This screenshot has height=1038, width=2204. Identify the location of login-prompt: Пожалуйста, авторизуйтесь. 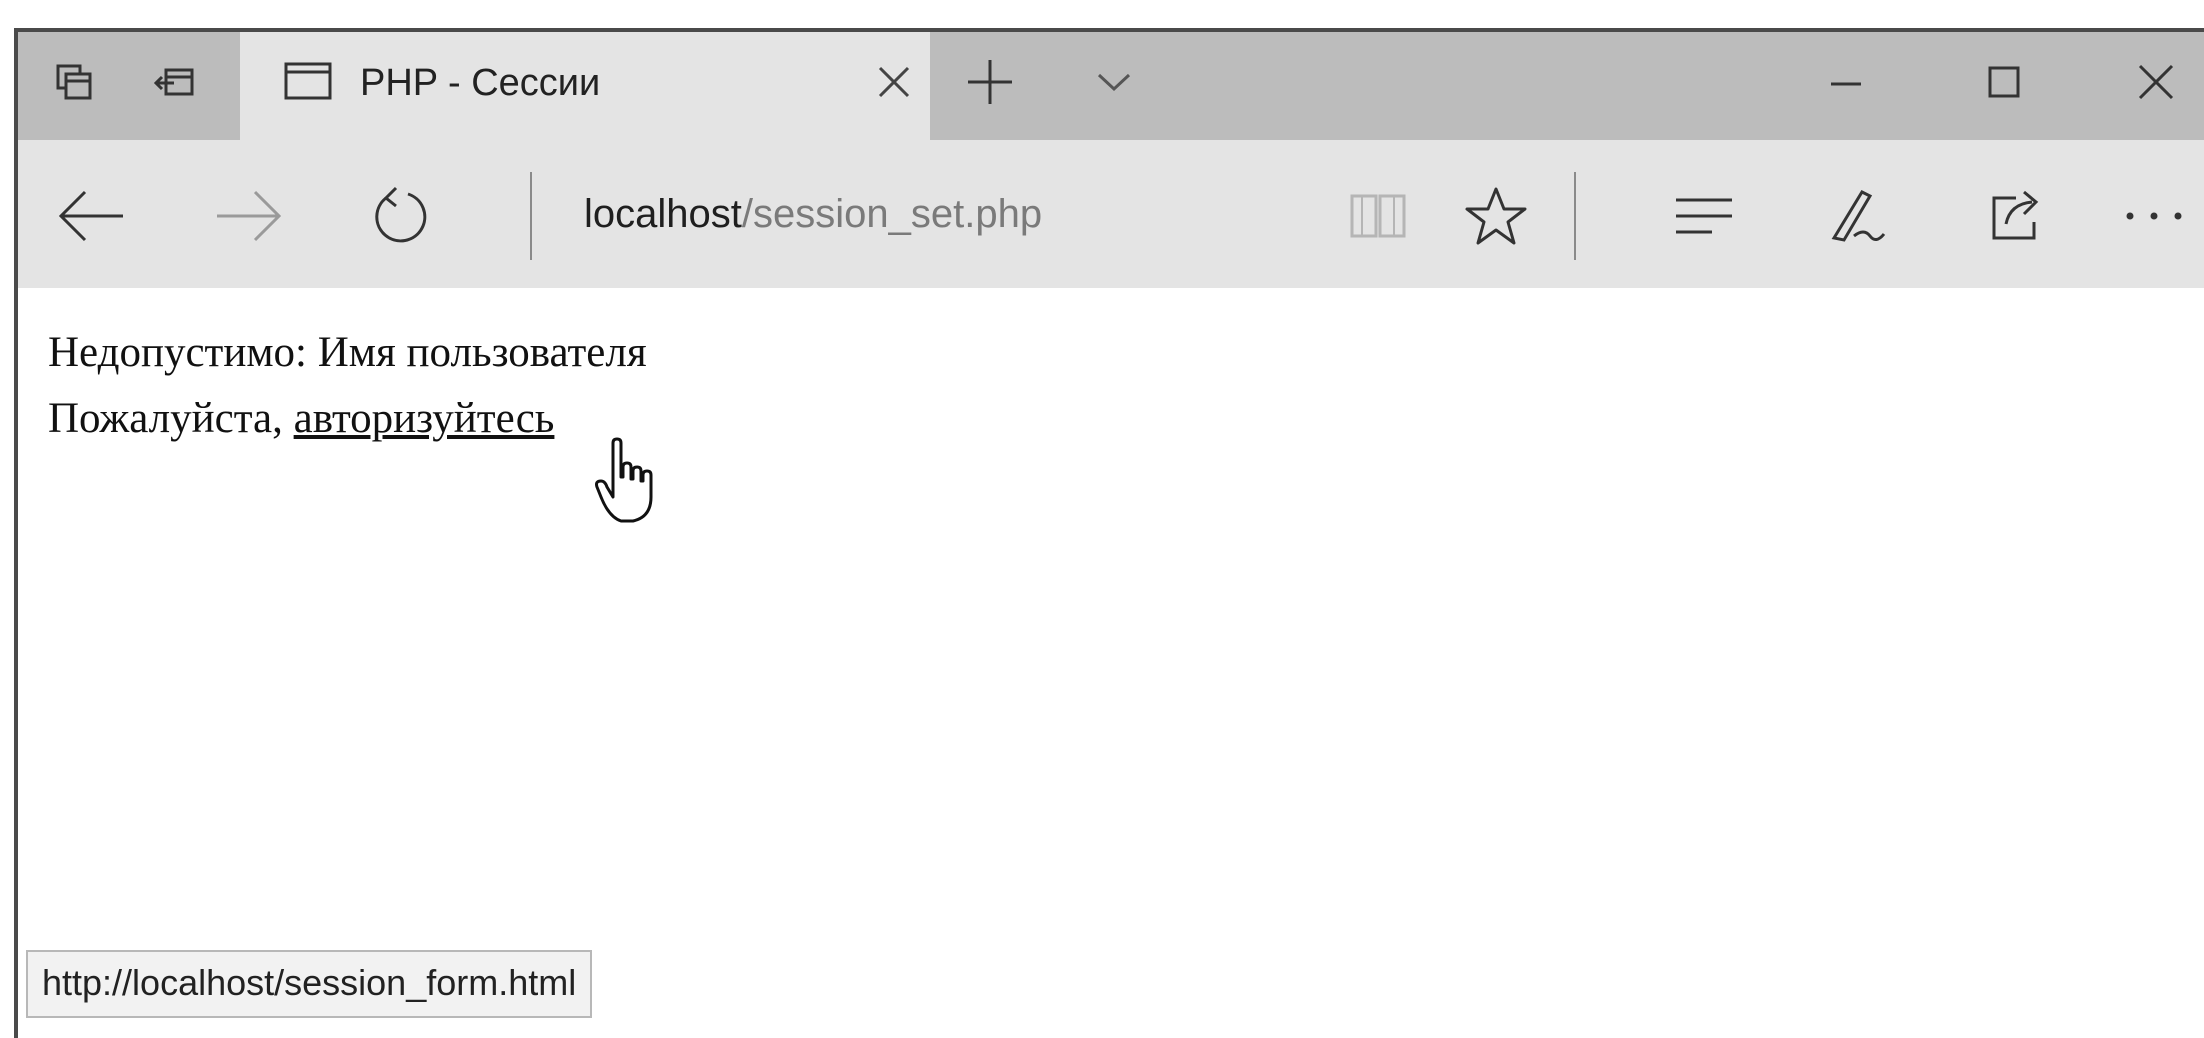
(347, 419).